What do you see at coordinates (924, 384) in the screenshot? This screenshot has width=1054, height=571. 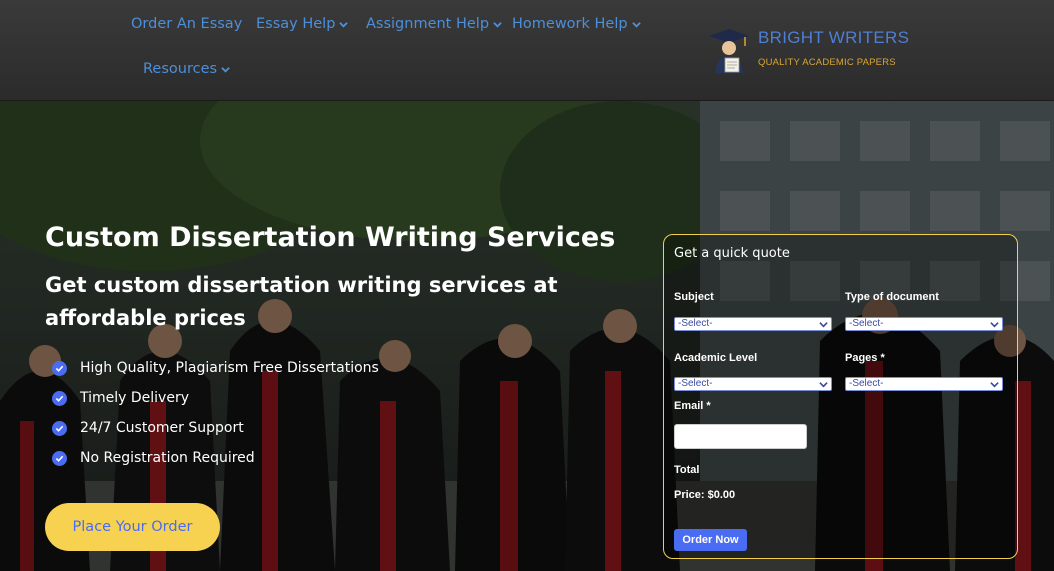 I see `pages-select: -Select-` at bounding box center [924, 384].